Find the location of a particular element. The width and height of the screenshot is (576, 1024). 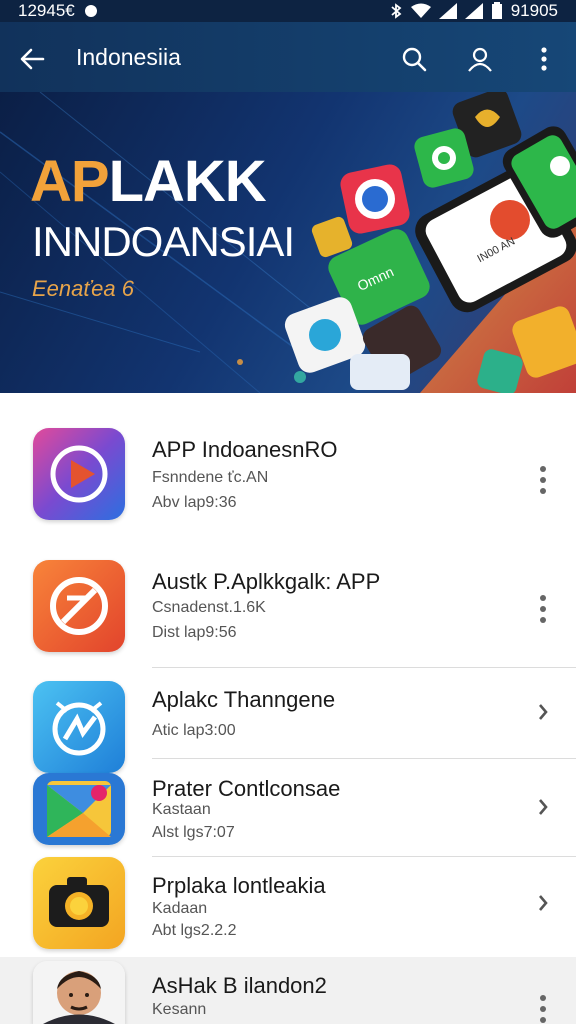

list-item: Prater Contlconsae Kastaan Alst lgs7:07 is located at coordinates (288, 808).